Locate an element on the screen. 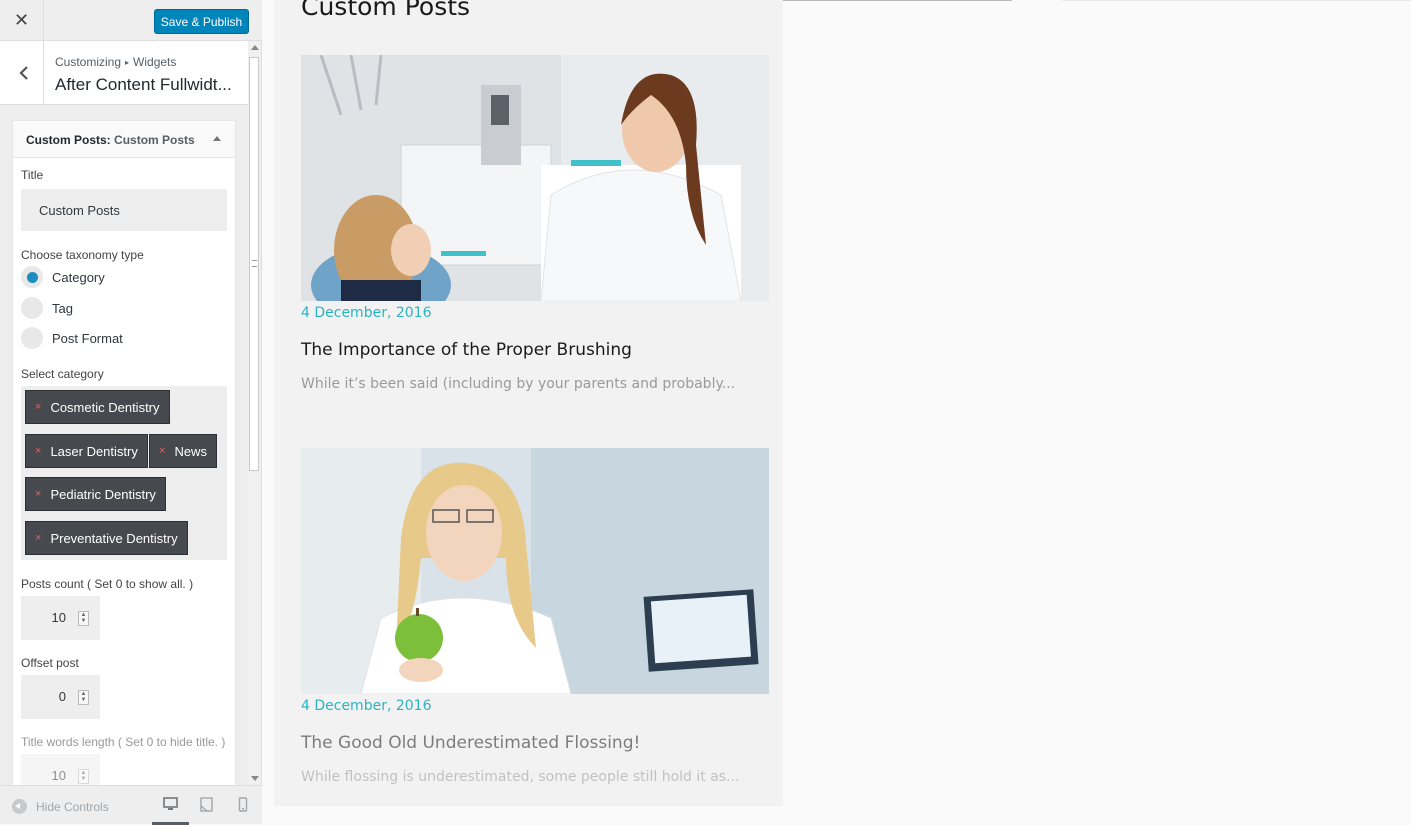 The height and width of the screenshot is (825, 1411). radio-button-checked is located at coordinates (32, 277).